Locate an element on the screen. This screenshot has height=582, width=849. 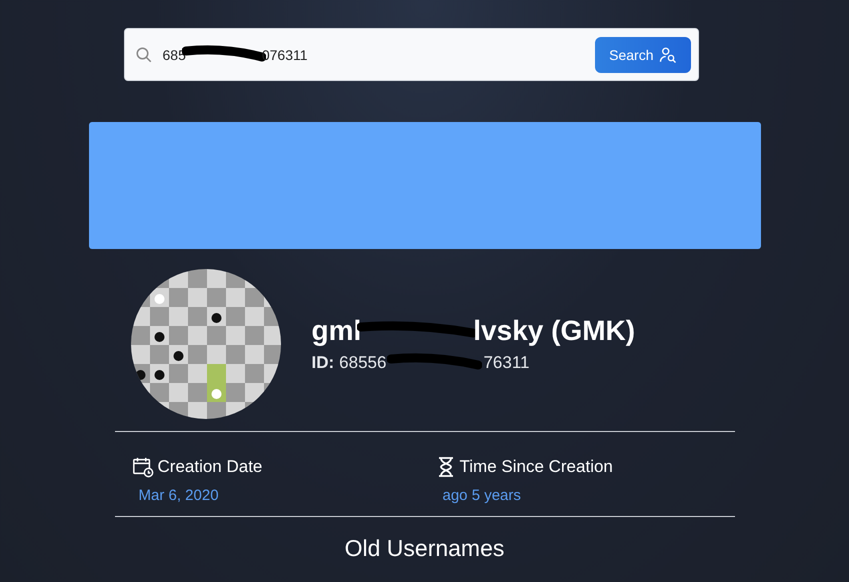
username: lvsky (GMK) is located at coordinates (554, 331).